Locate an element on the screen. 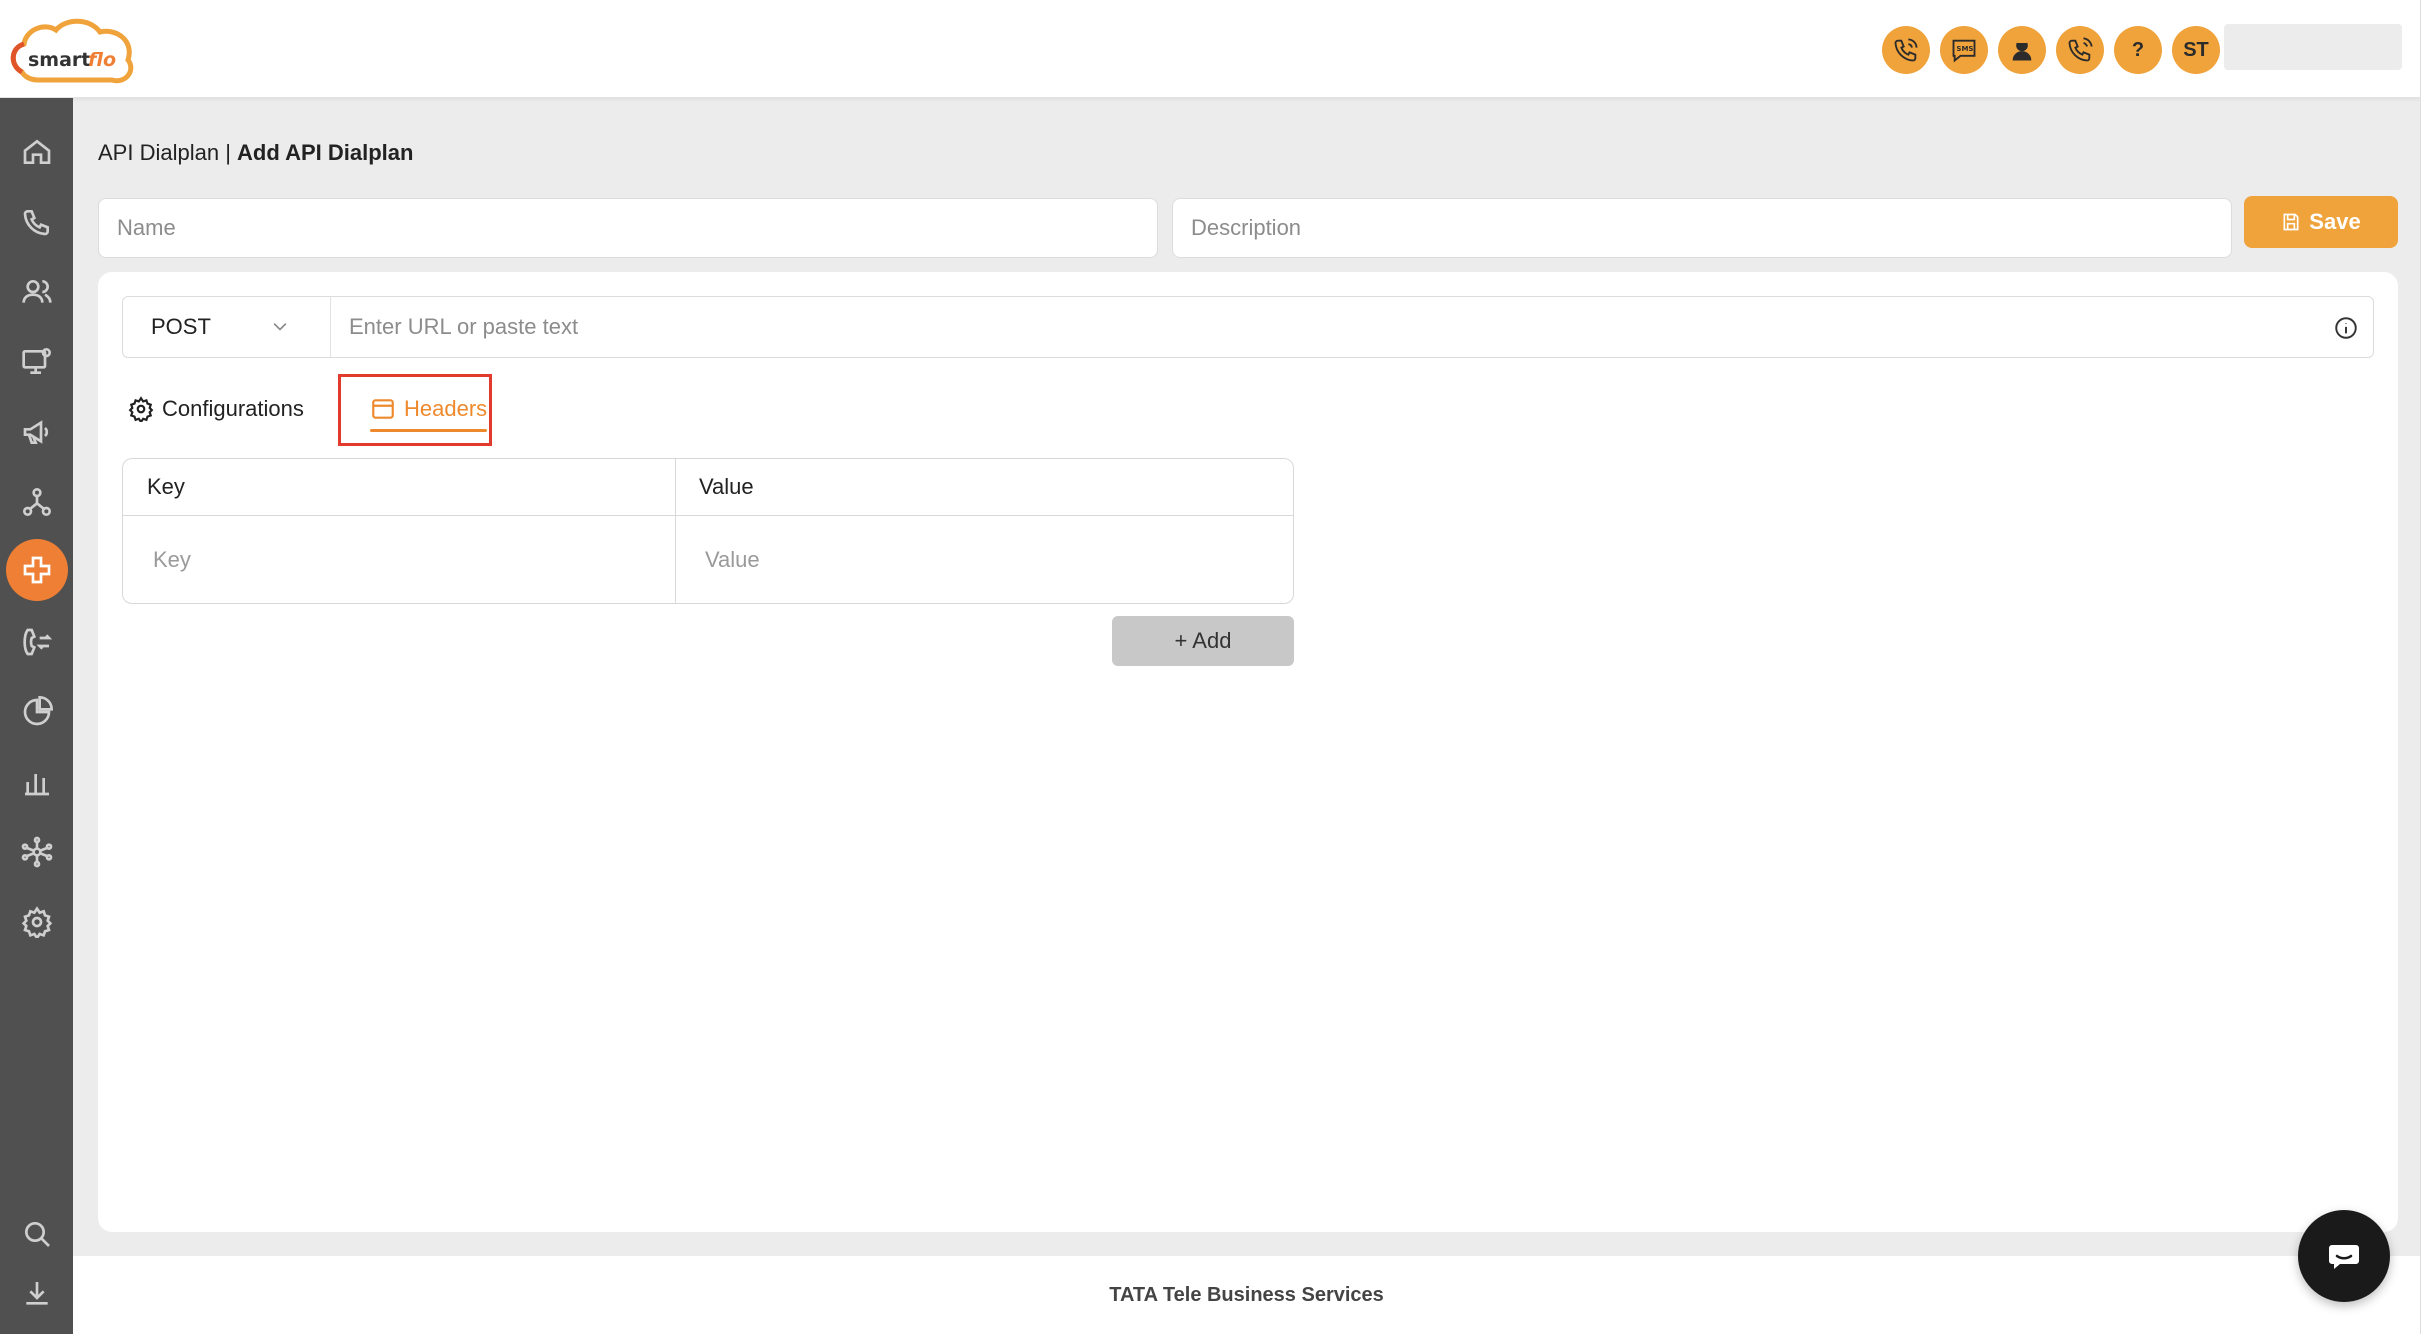  tab-configurations: Configurations is located at coordinates (216, 409).